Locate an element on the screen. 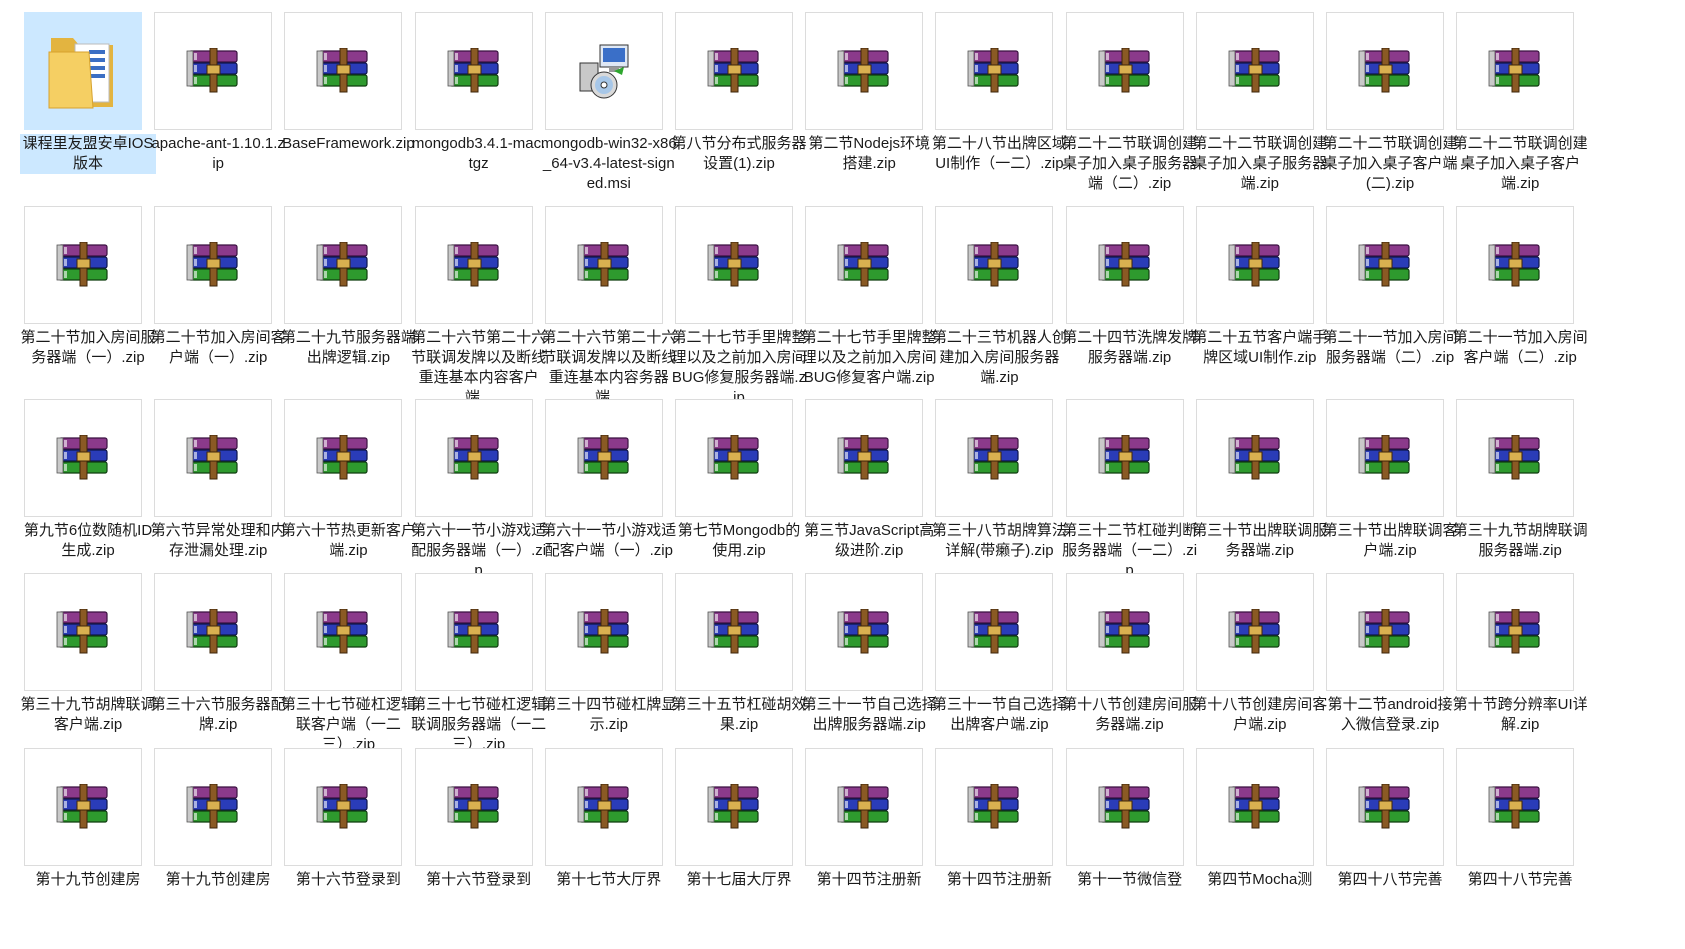 Image resolution: width=1685 pixels, height=949 pixels. file-item: 第二十二节联调创建桌子加入桌子客户端.zip is located at coordinates (1520, 104).